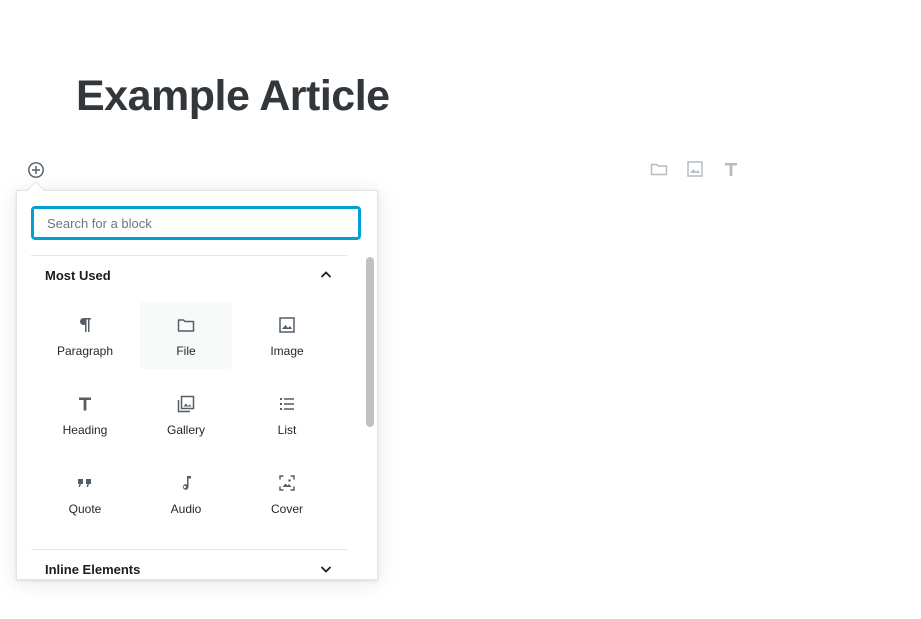 Image resolution: width=921 pixels, height=619 pixels. I want to click on block-item-gallery: Gallery, so click(186, 414).